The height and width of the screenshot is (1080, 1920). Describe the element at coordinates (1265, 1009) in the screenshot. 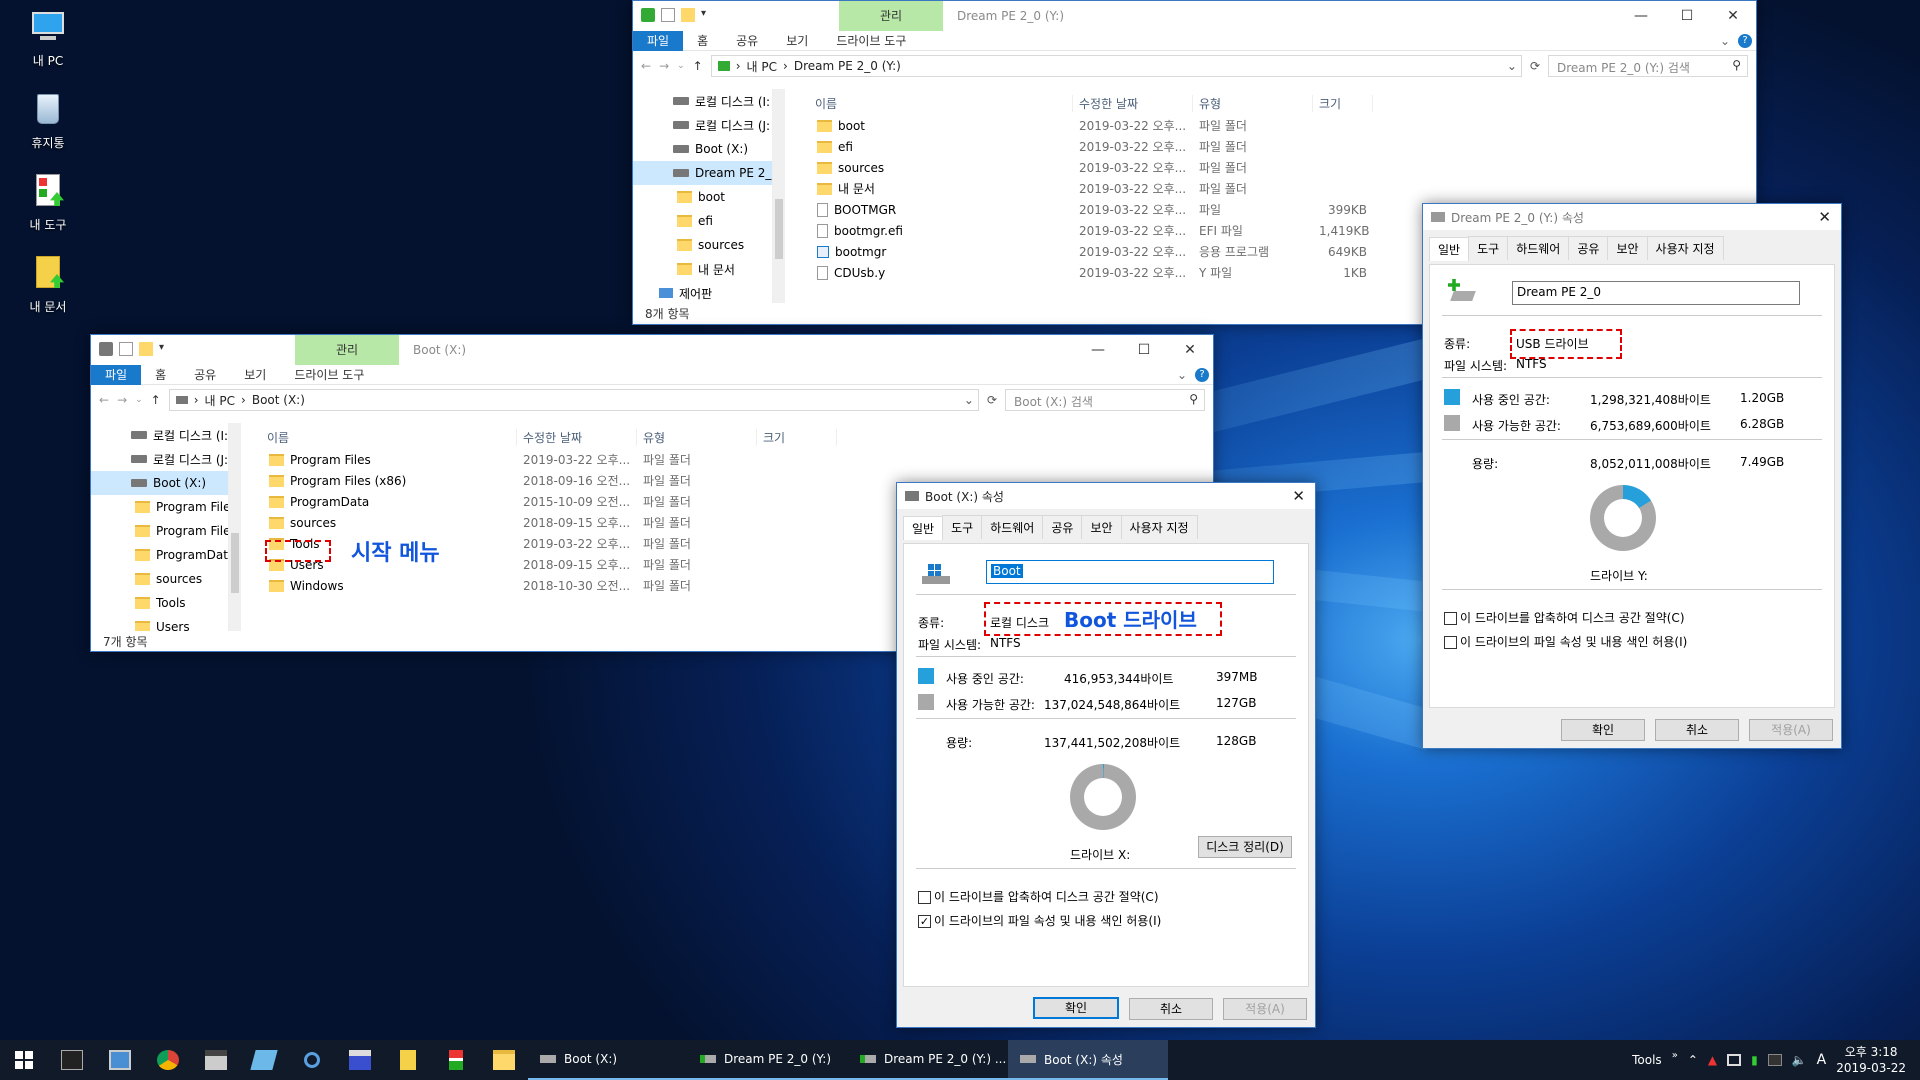

I see `apply-button: 적용(A)` at that location.